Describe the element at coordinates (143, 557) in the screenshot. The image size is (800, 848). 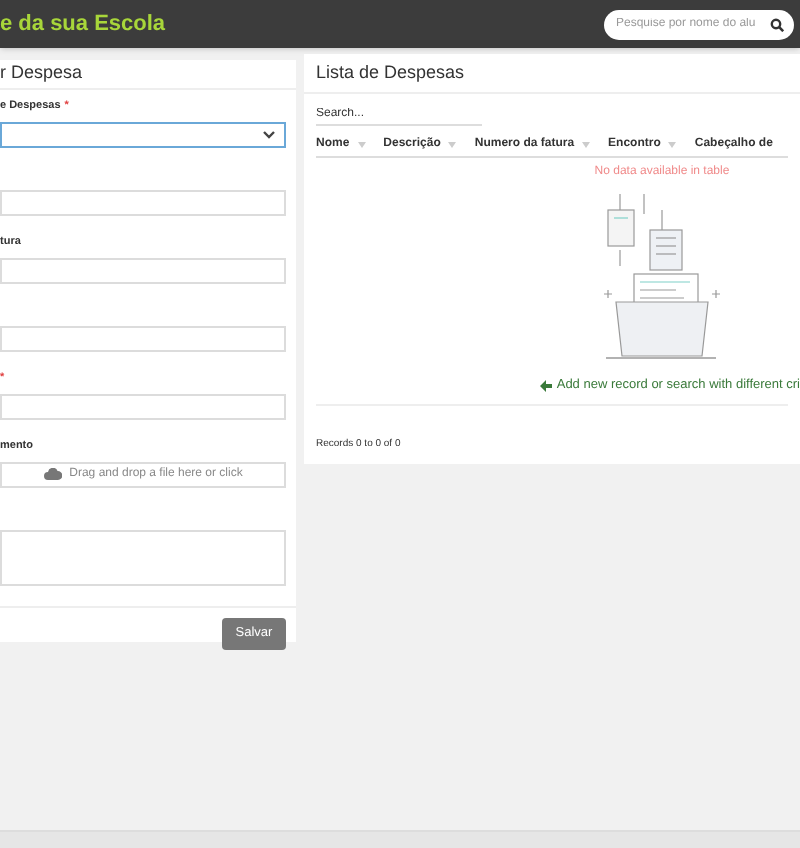
I see `textarea-field` at that location.